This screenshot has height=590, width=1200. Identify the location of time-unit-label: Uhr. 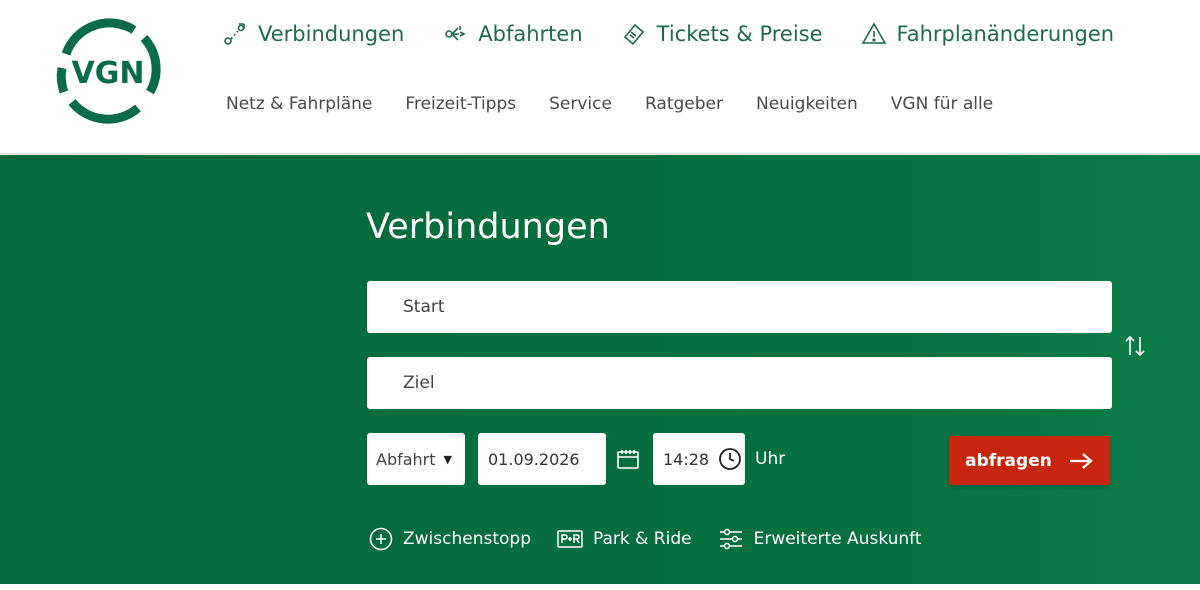
(770, 459).